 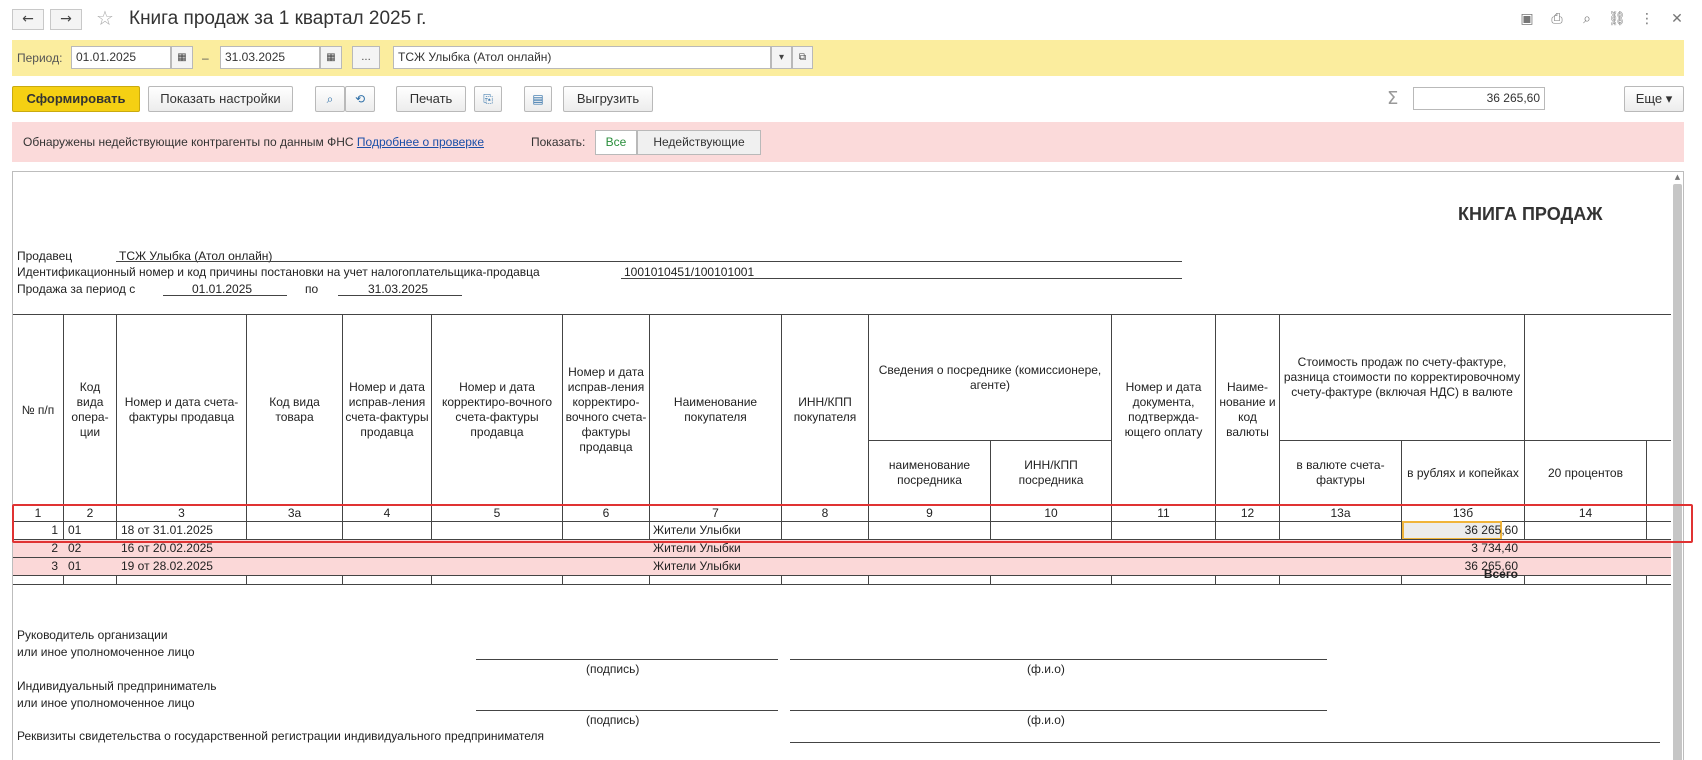 I want to click on col-header: ИНН/КПП посредника, so click(x=1051, y=472).